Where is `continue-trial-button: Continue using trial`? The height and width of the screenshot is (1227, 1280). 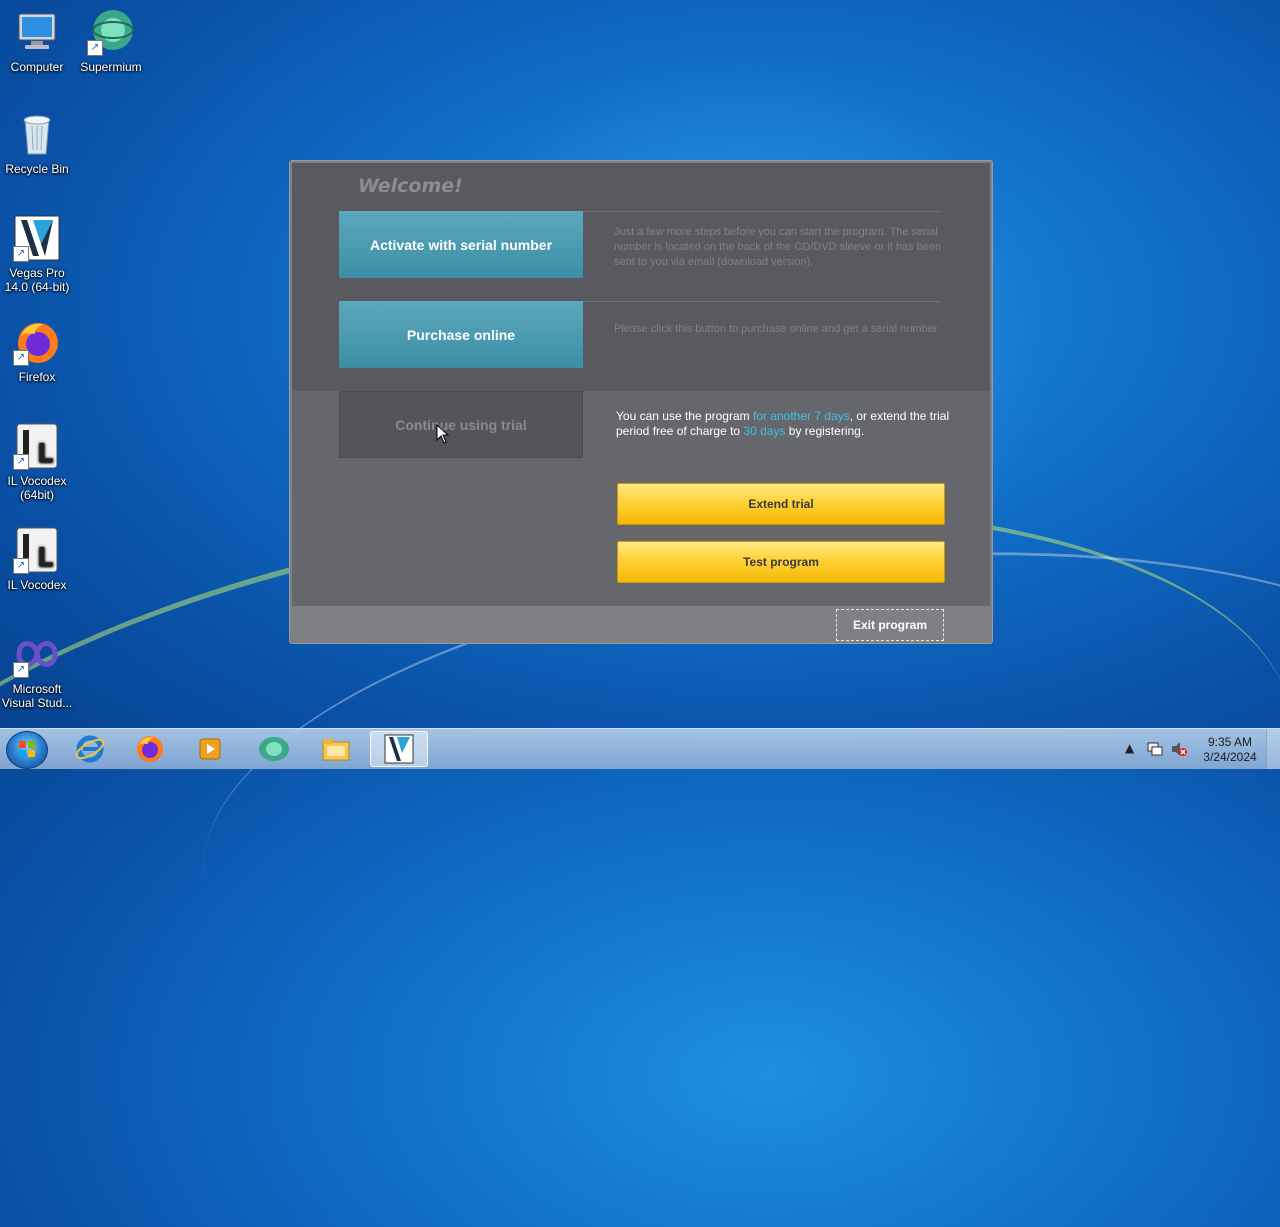 continue-trial-button: Continue using trial is located at coordinates (461, 424).